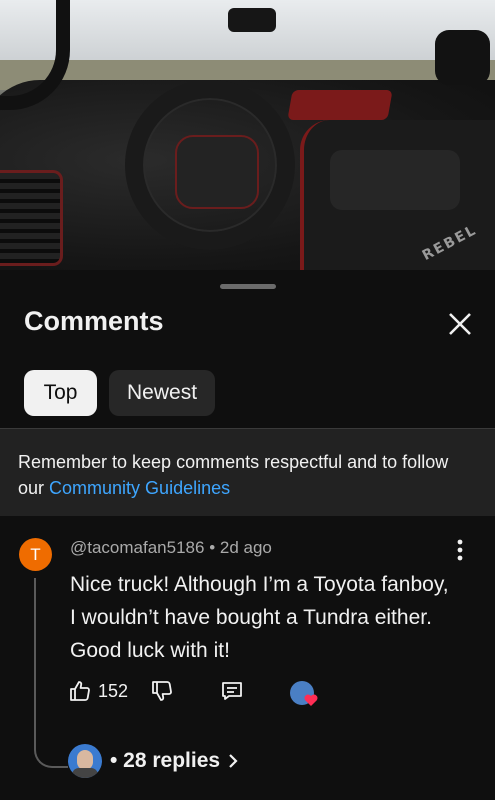 This screenshot has height=800, width=495. What do you see at coordinates (165, 760) in the screenshot?
I see `replies-count: • 28 replies` at bounding box center [165, 760].